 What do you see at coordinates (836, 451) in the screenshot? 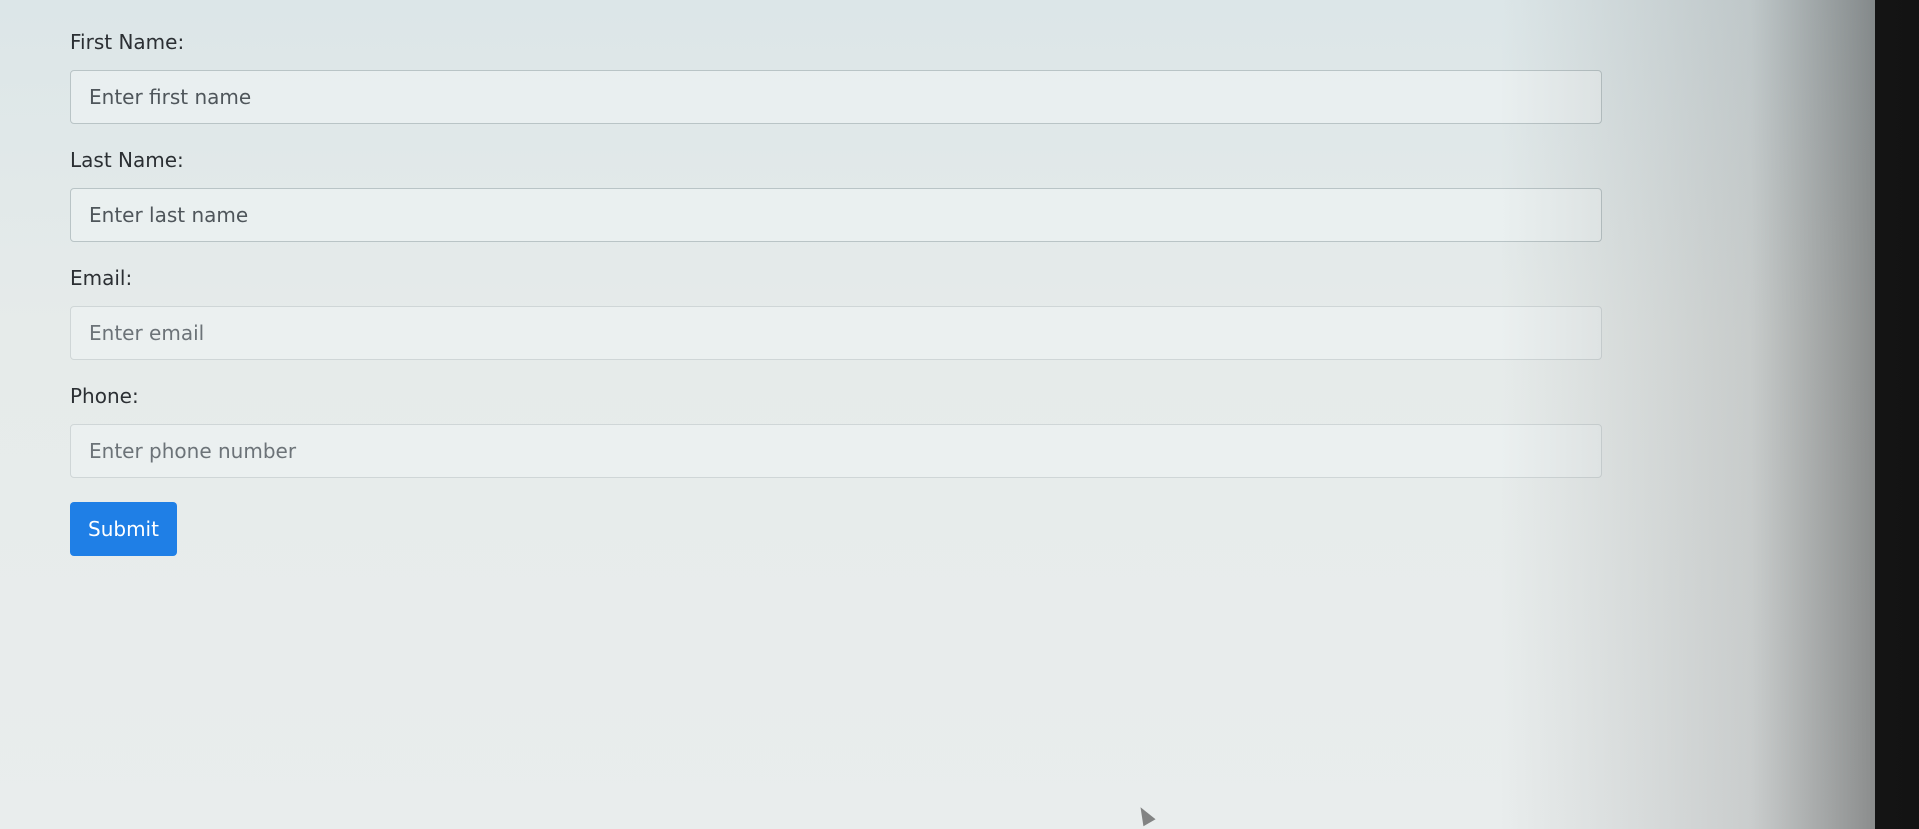
I see `phone-input` at bounding box center [836, 451].